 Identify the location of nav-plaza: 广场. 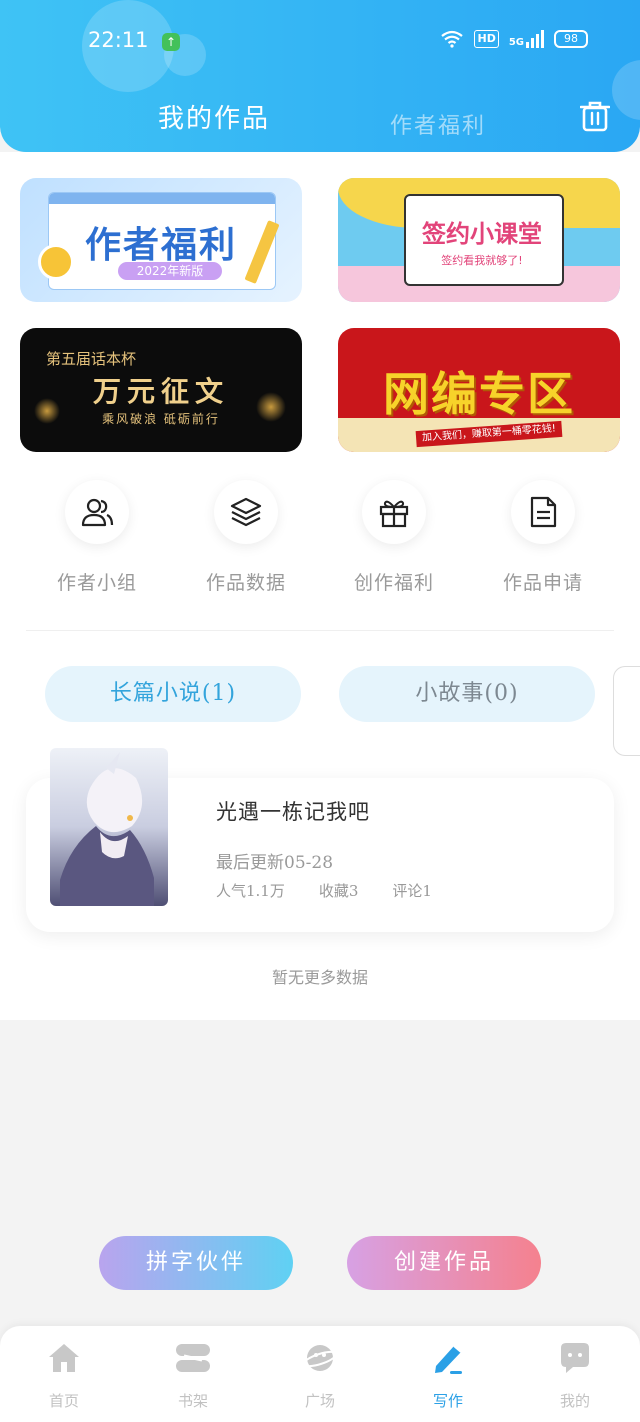
(320, 1375).